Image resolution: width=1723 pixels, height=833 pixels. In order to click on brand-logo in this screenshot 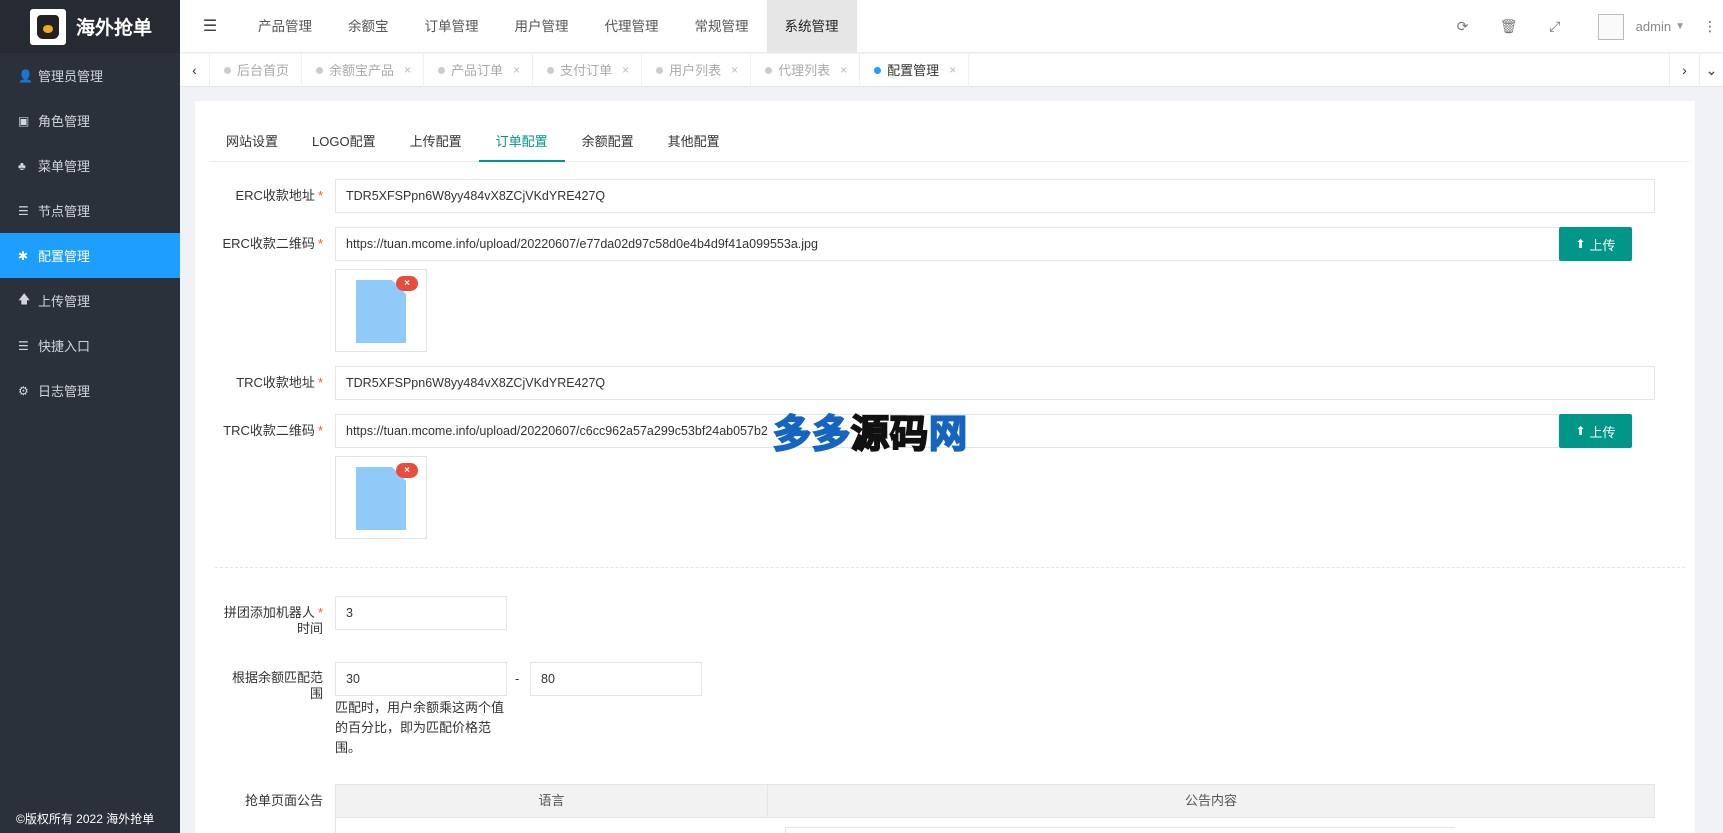, I will do `click(48, 26)`.